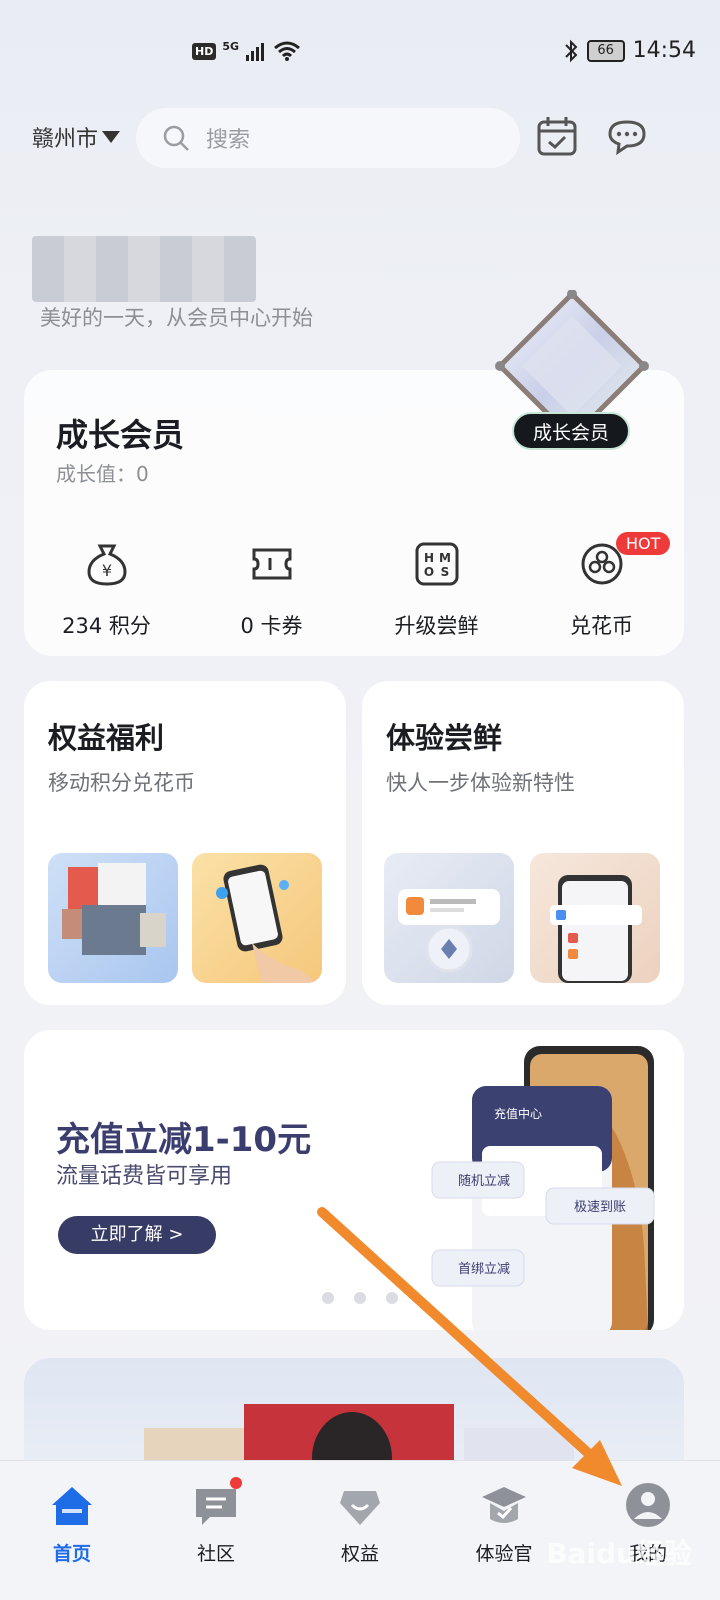  Describe the element at coordinates (120, 435) in the screenshot. I see `member-level-title: 成长会员` at that location.